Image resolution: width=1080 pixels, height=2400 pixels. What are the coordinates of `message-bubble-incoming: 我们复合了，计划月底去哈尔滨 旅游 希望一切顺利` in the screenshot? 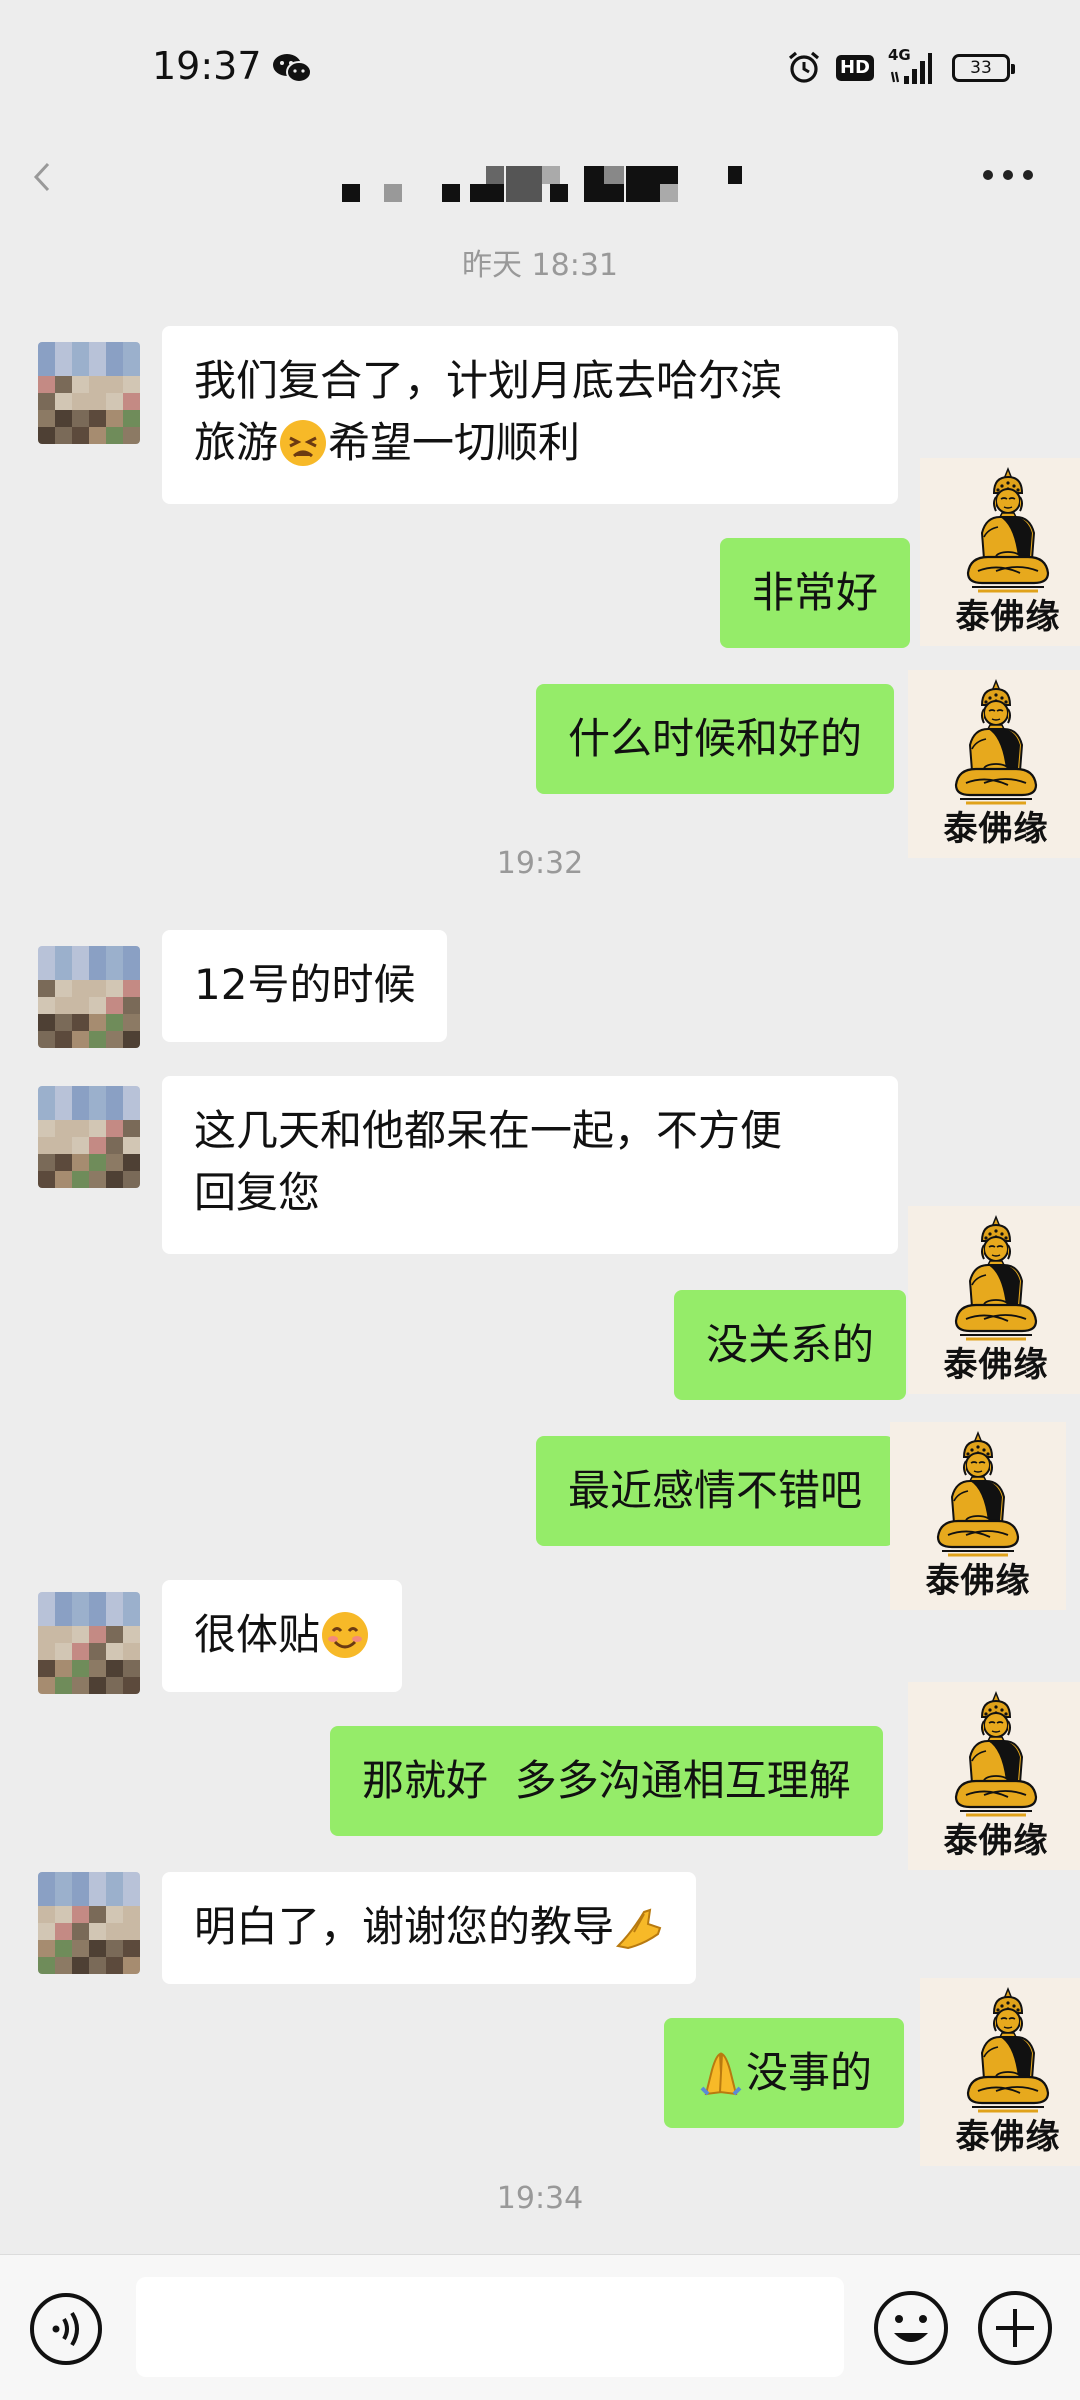 It's located at (530, 415).